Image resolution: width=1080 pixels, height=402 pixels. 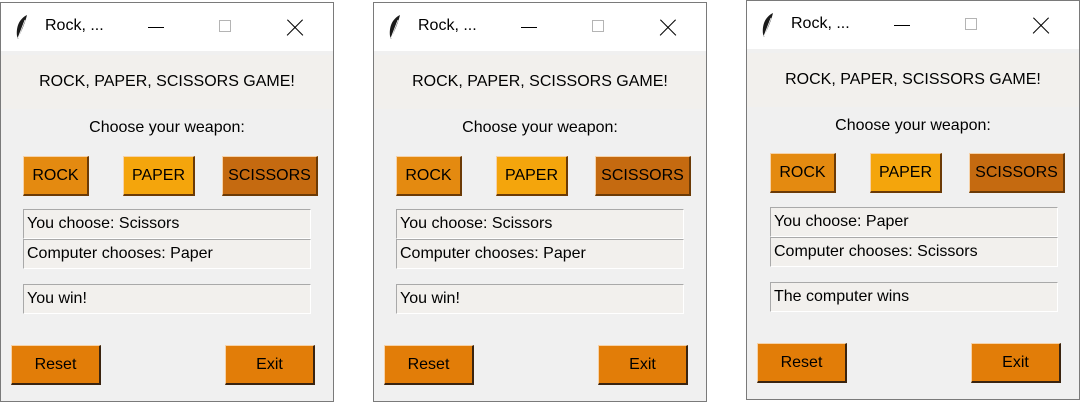 What do you see at coordinates (914, 297) in the screenshot?
I see `result-field: The computer wins` at bounding box center [914, 297].